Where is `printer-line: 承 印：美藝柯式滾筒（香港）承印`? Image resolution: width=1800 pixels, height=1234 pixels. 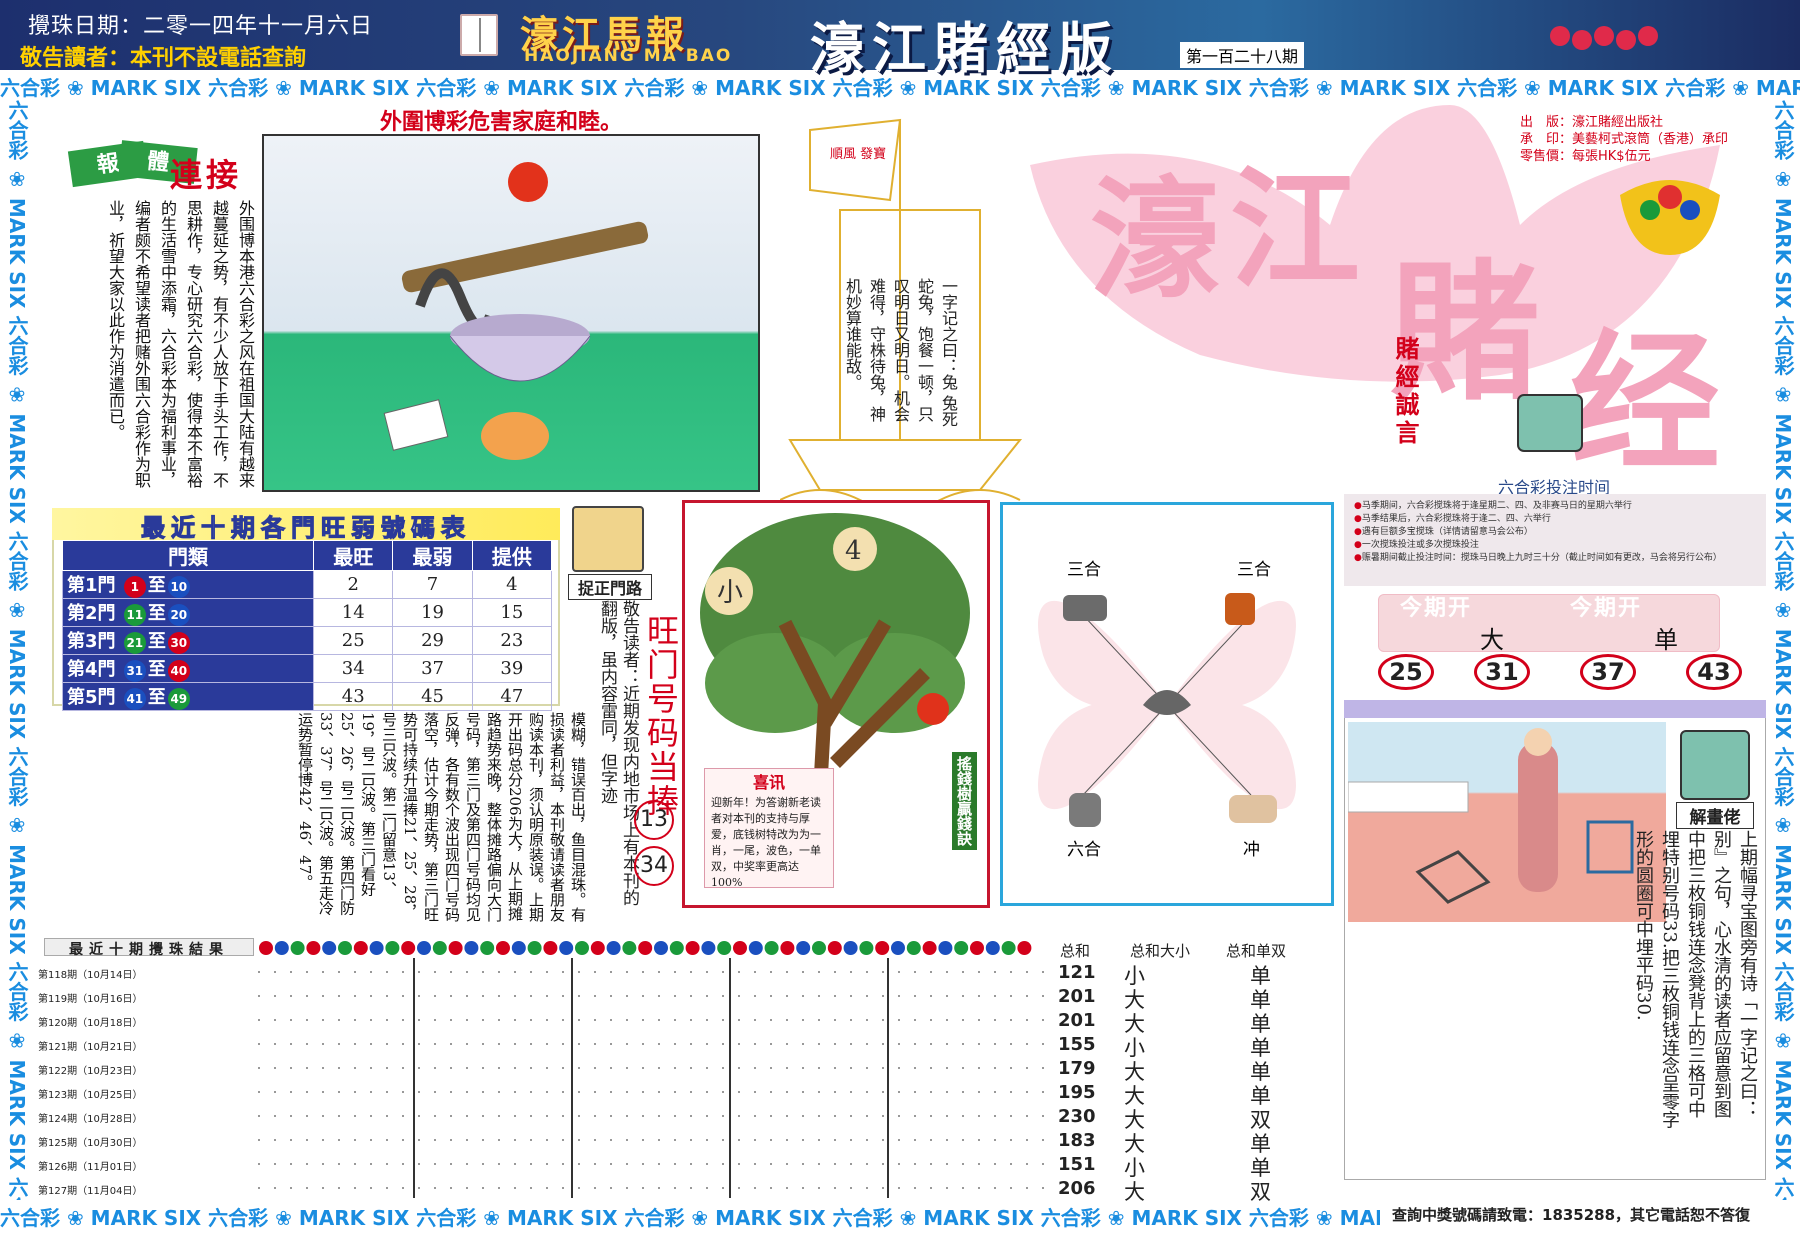 printer-line: 承 印：美藝柯式滾筒（香港）承印 is located at coordinates (1624, 139).